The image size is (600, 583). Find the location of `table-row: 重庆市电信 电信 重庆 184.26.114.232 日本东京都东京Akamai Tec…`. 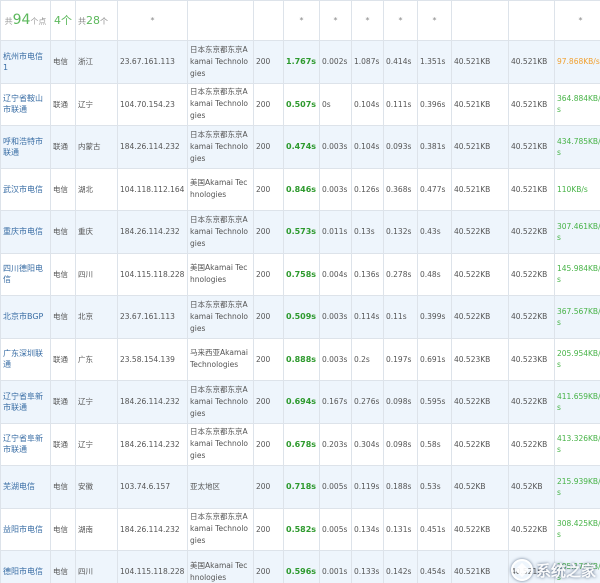

table-row: 重庆市电信 电信 重庆 184.26.114.232 日本东京都东京Akamai Tec… is located at coordinates (300, 232).